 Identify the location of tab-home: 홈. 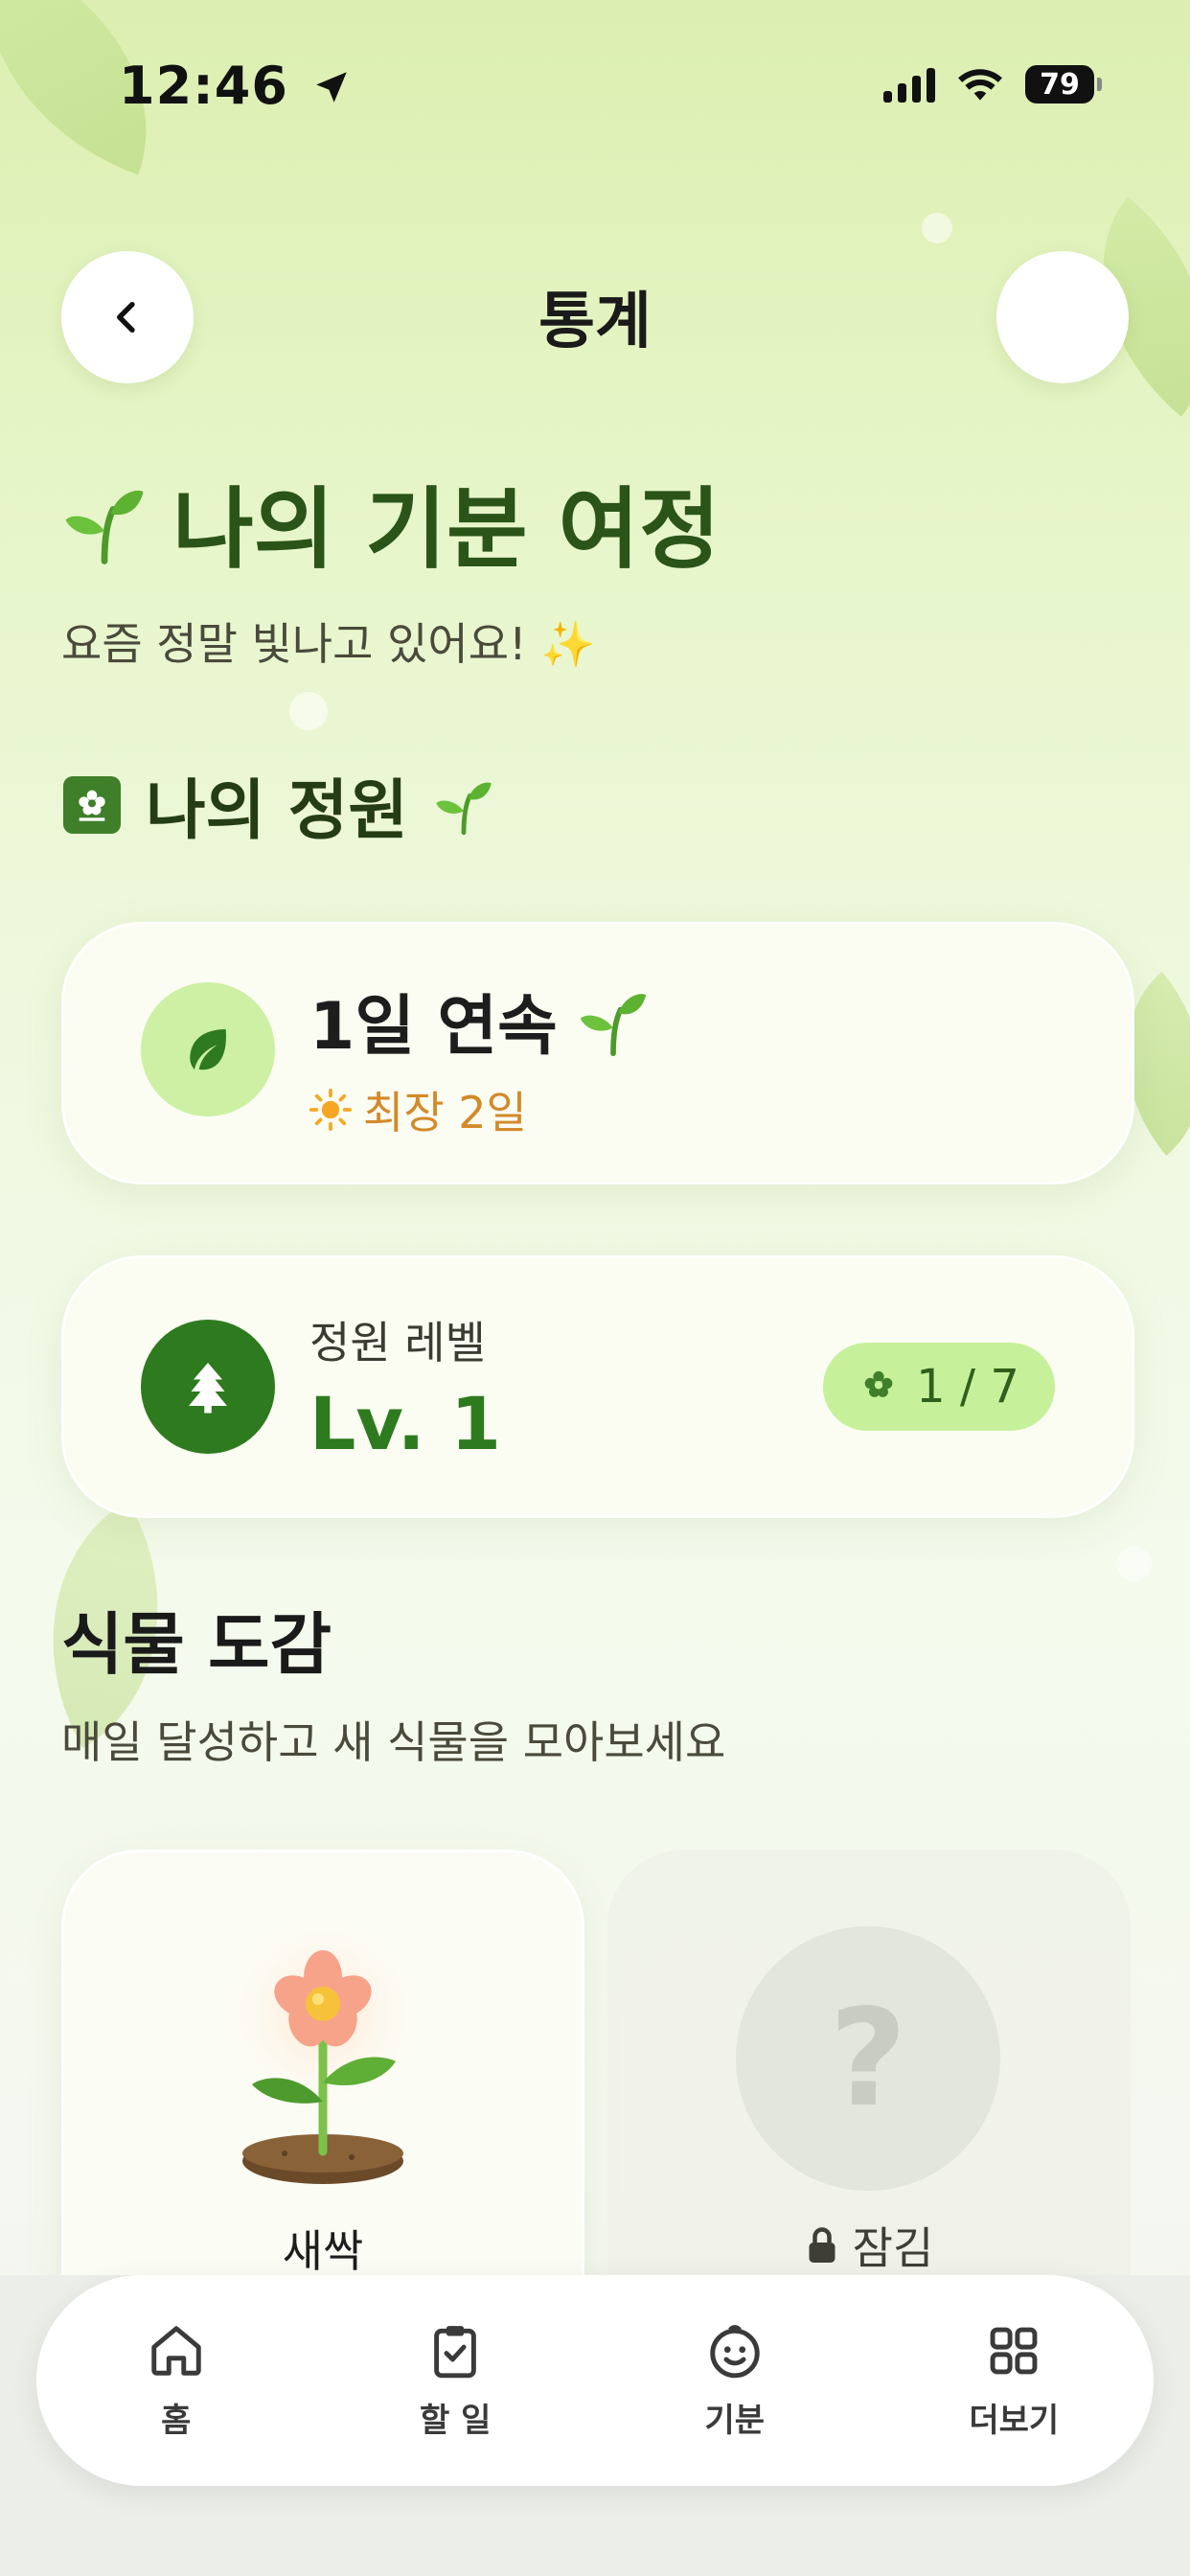
(176, 2381).